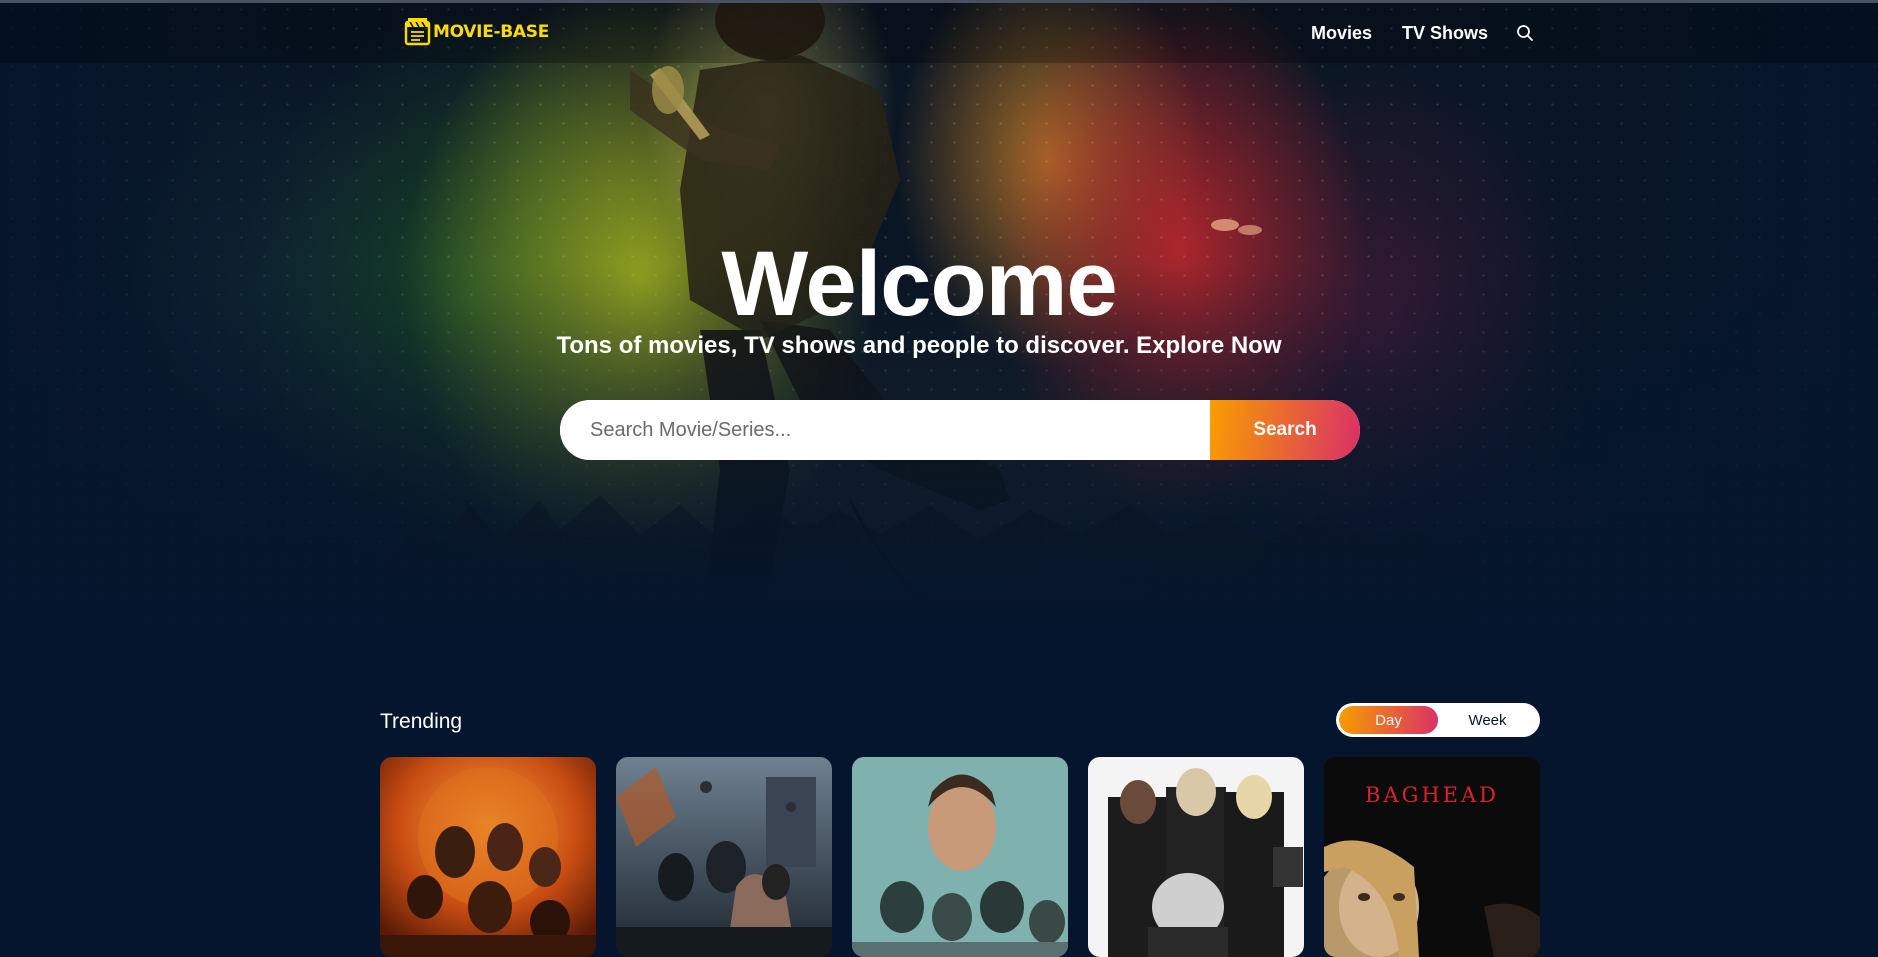  I want to click on main-nav: Movies TV Shows, so click(1409, 33).